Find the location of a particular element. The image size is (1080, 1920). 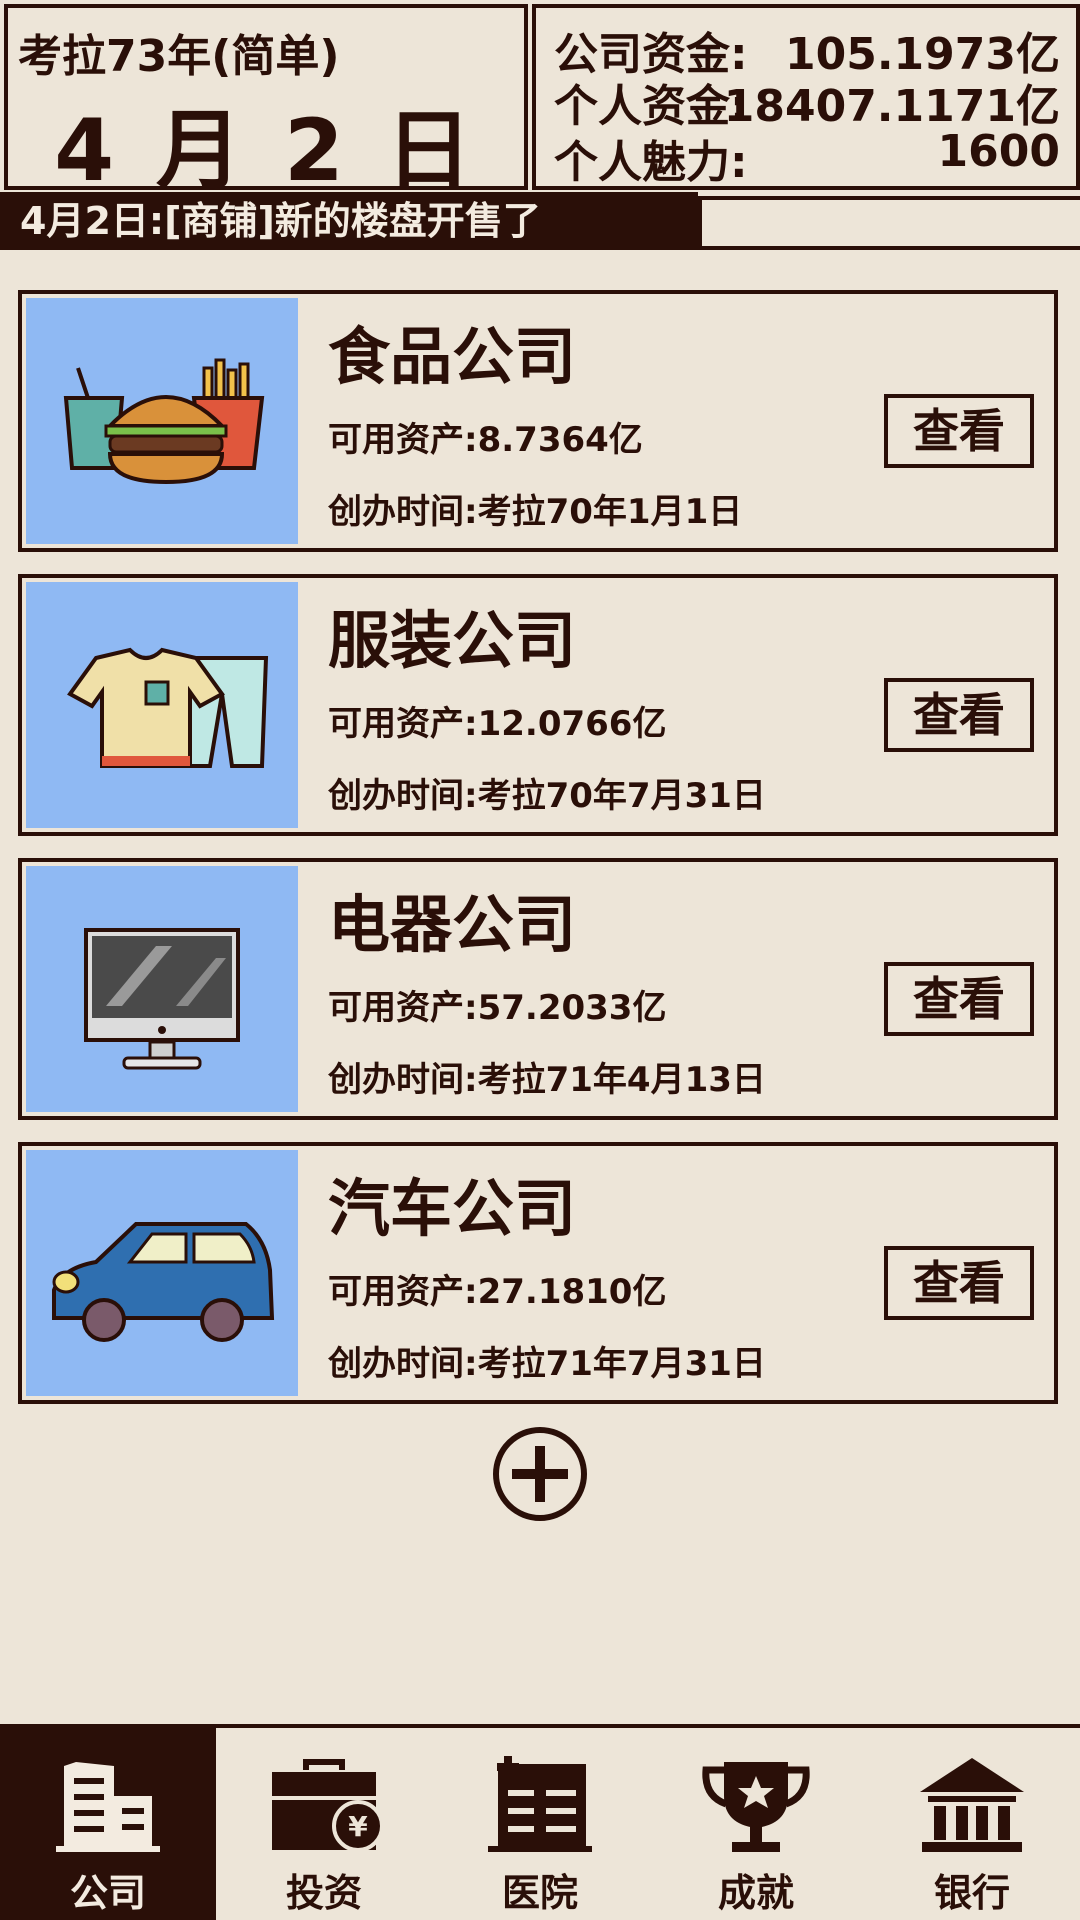

game-year: 考拉73年(简单) is located at coordinates (179, 56).